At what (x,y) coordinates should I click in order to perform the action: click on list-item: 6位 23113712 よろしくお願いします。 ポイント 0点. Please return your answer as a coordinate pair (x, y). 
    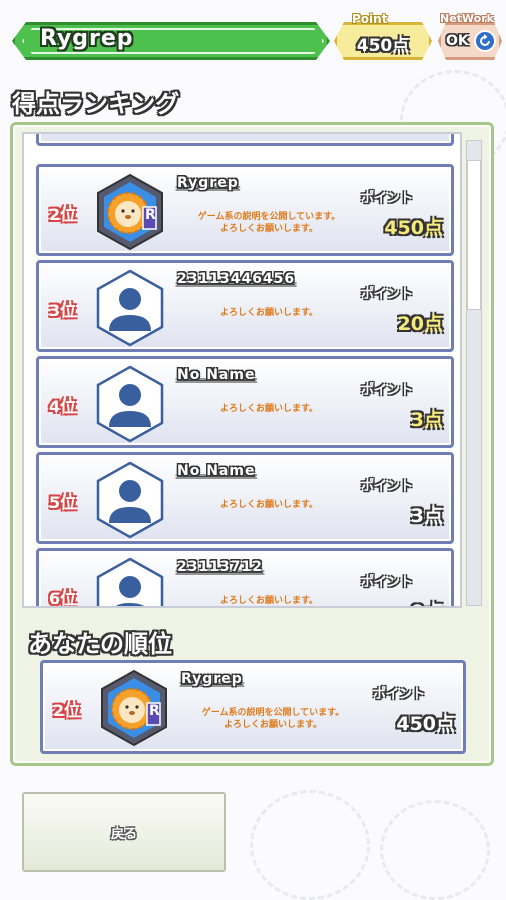
    Looking at the image, I should click on (245, 578).